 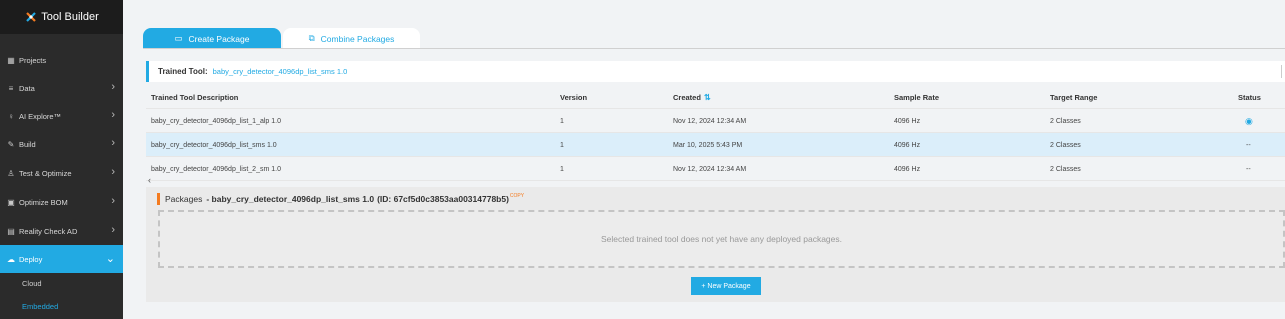 What do you see at coordinates (573, 97) in the screenshot?
I see `header-version: Version` at bounding box center [573, 97].